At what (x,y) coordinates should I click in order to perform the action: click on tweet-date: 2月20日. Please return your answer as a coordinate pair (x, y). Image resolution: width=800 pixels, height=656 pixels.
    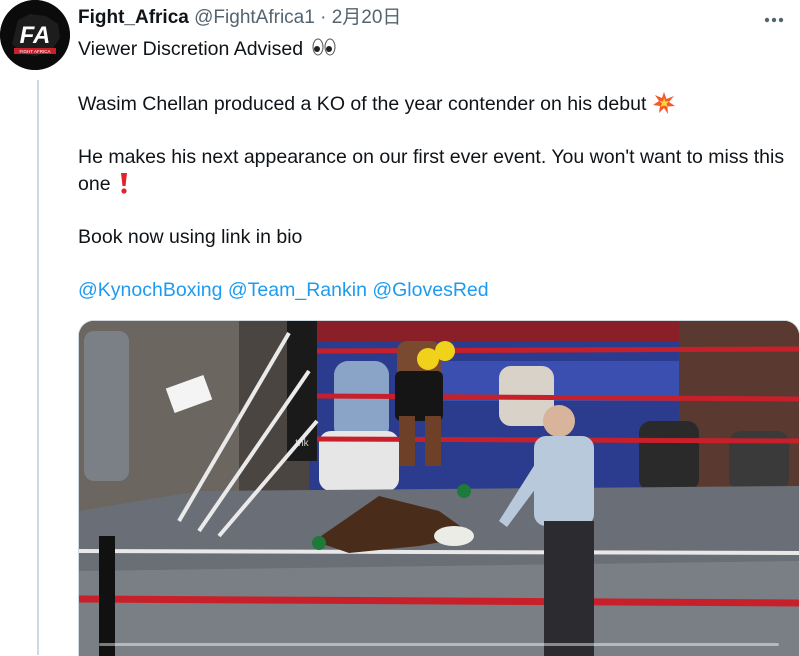
    Looking at the image, I should click on (367, 17).